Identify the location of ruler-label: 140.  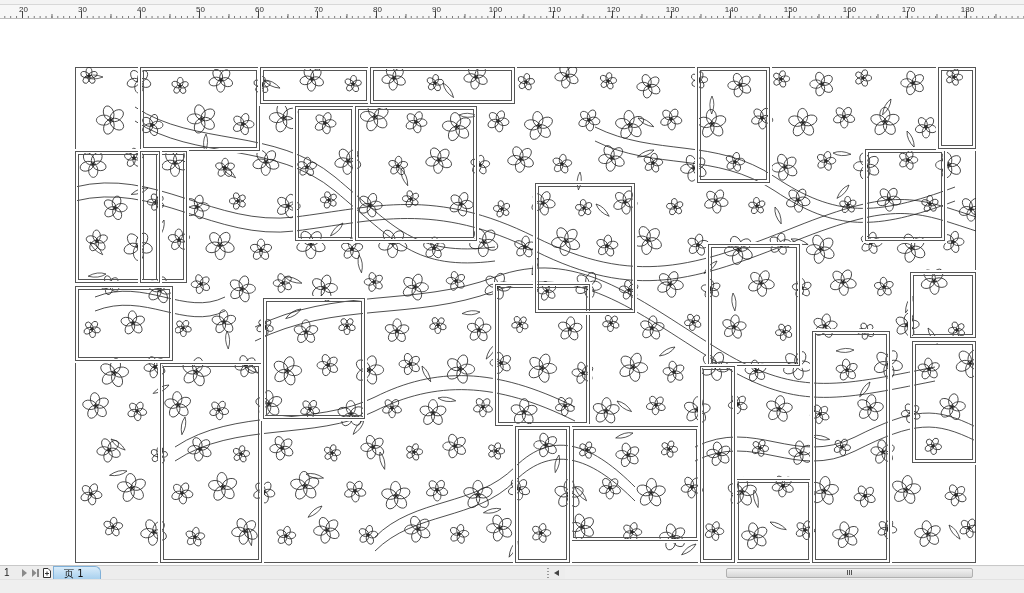
(731, 10).